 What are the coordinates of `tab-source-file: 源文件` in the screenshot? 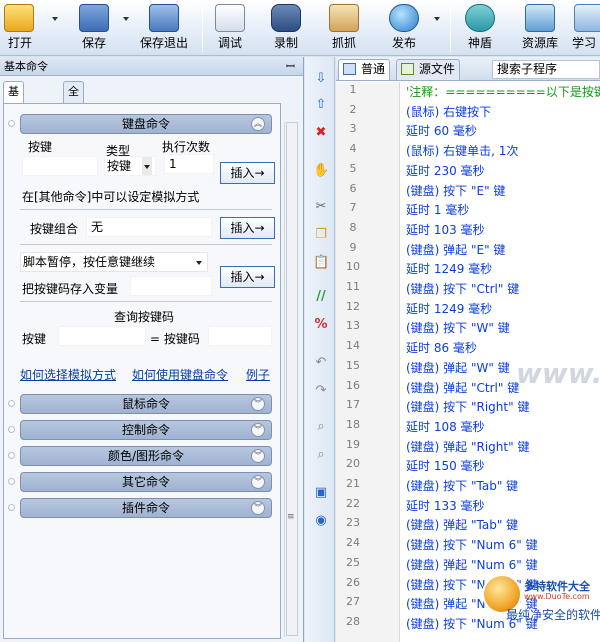 It's located at (428, 69).